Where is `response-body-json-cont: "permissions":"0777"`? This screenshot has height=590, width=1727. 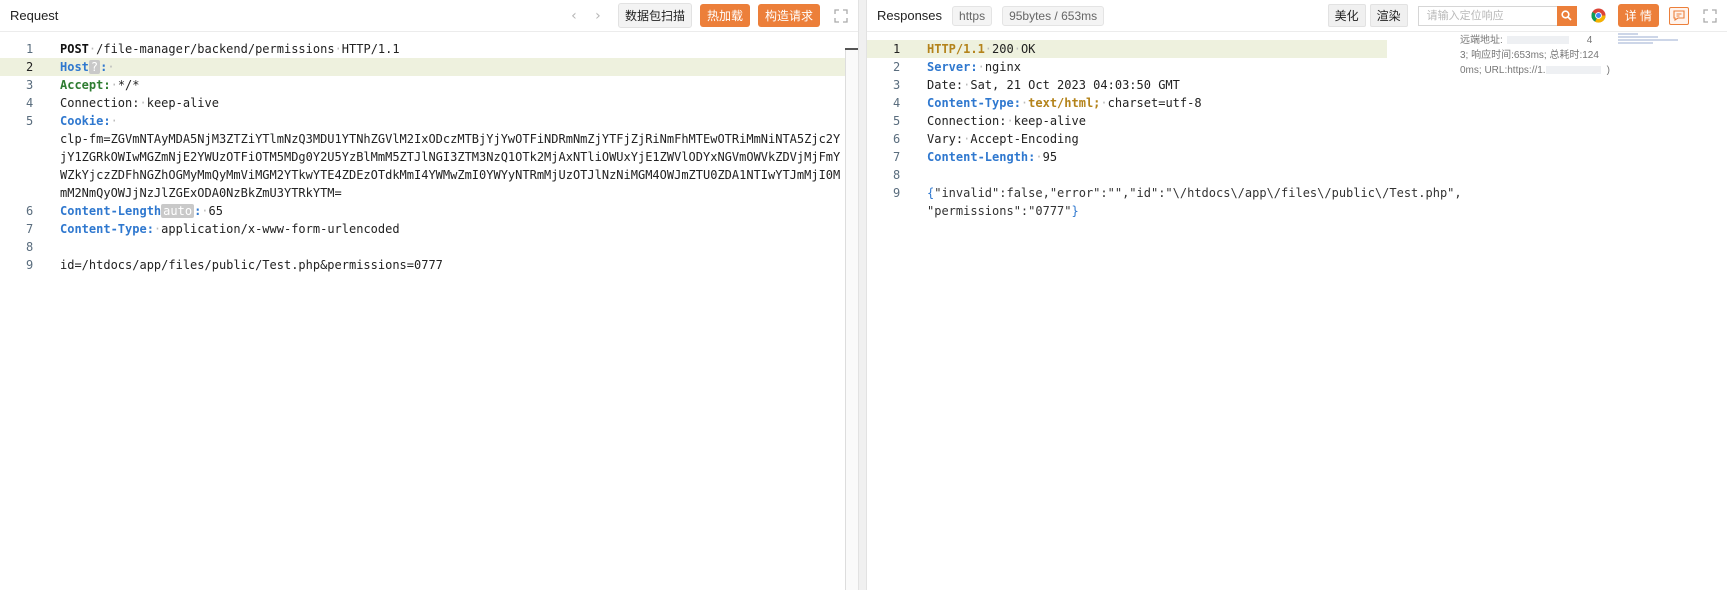 response-body-json-cont: "permissions":"0777" is located at coordinates (999, 211).